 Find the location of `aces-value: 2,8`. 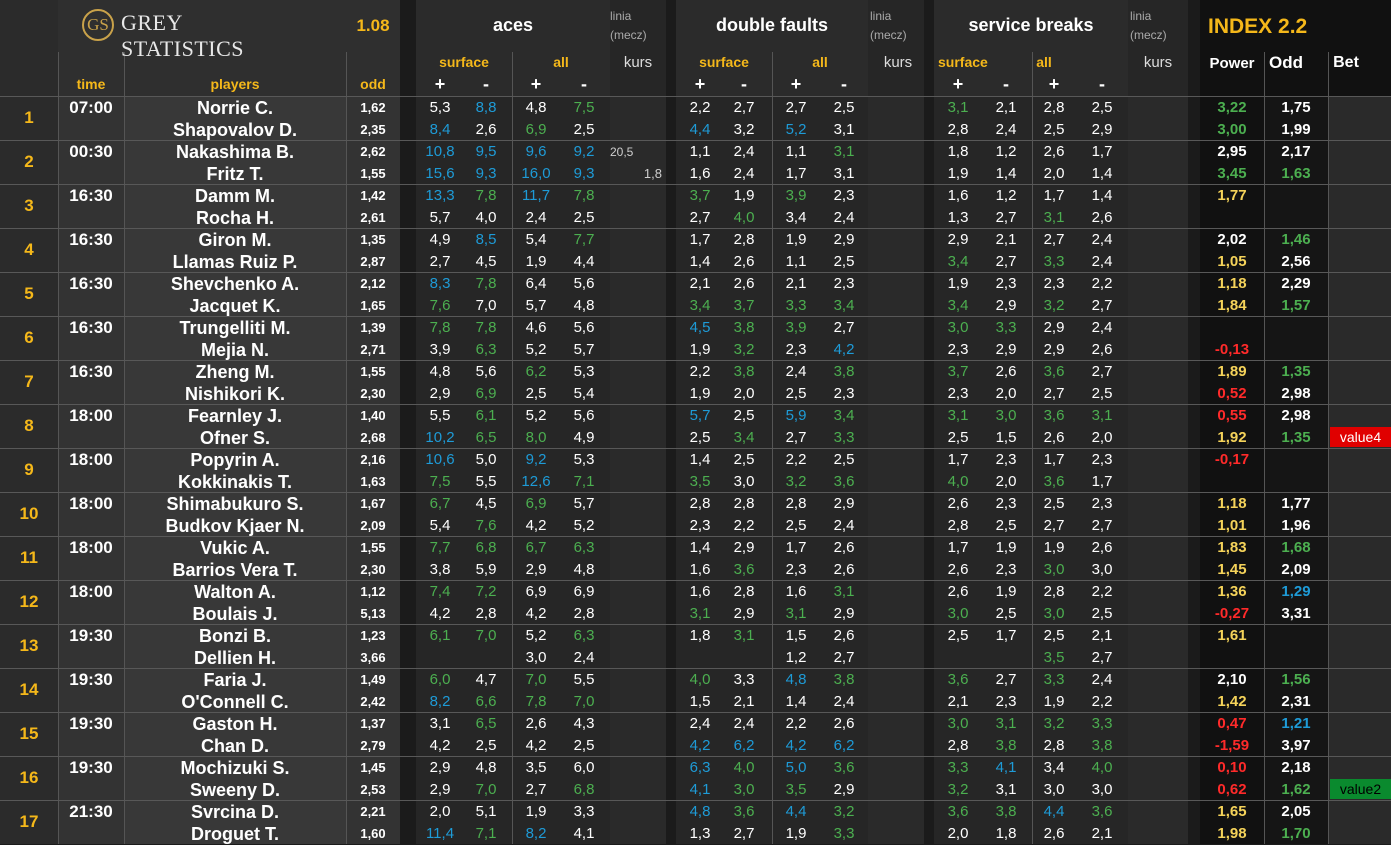

aces-value: 2,8 is located at coordinates (584, 613).